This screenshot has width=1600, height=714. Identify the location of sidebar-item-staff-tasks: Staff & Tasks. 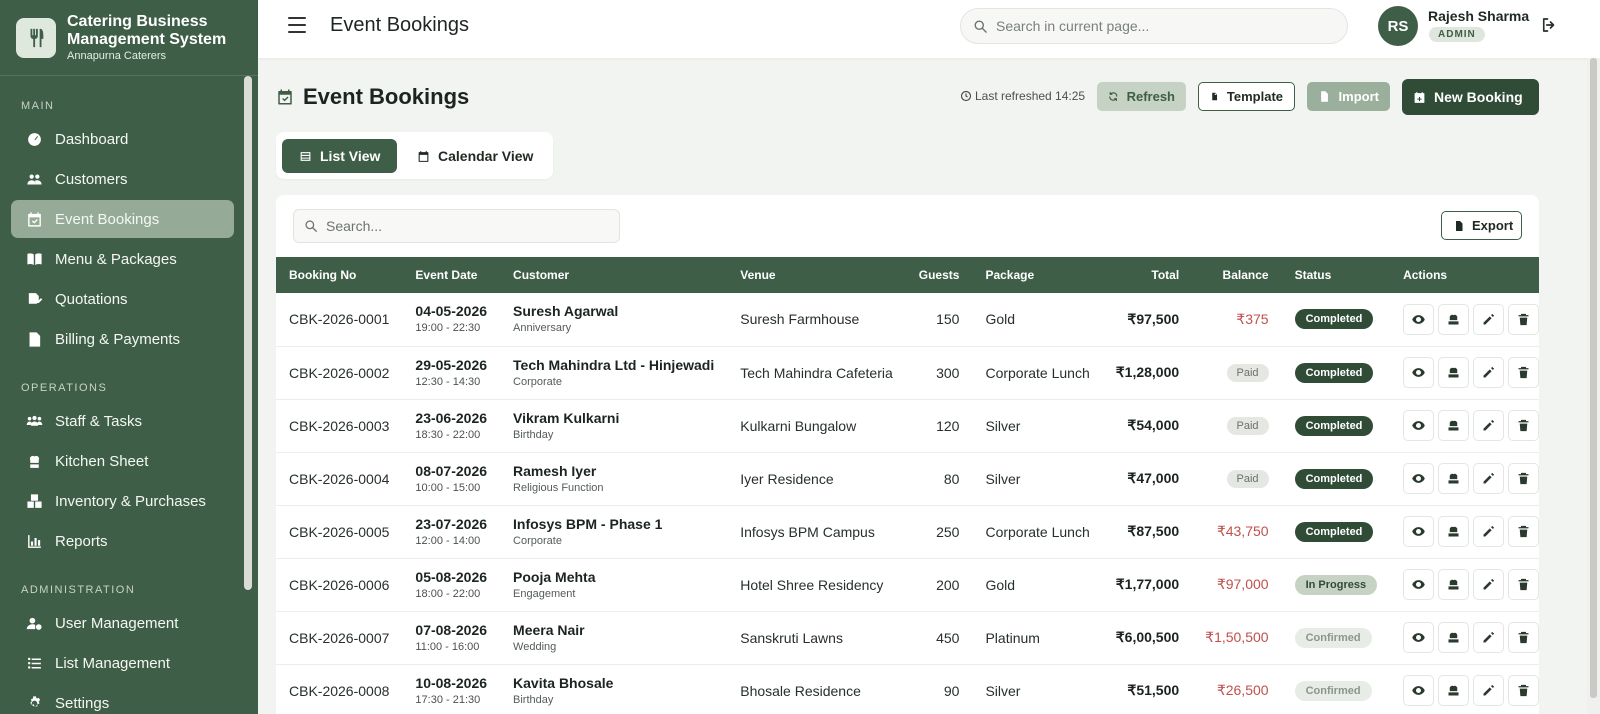
(122, 421).